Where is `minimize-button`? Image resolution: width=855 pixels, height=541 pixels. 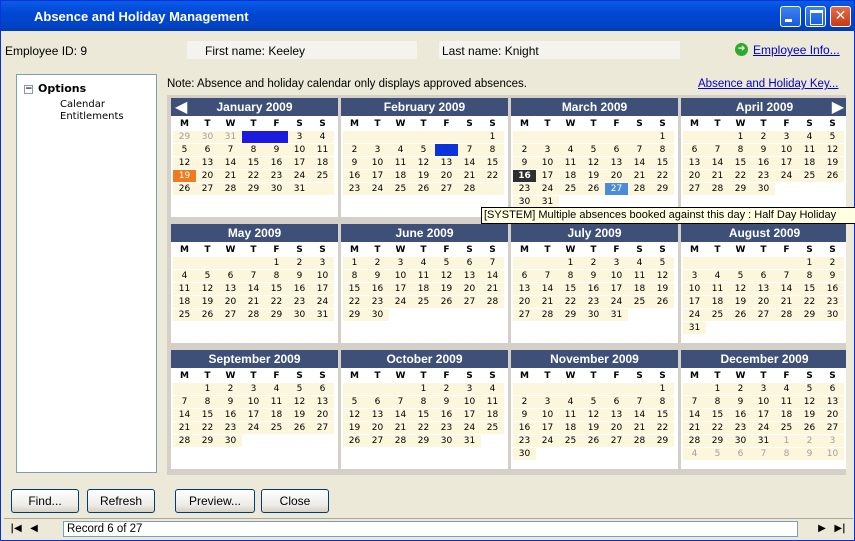
minimize-button is located at coordinates (790, 16).